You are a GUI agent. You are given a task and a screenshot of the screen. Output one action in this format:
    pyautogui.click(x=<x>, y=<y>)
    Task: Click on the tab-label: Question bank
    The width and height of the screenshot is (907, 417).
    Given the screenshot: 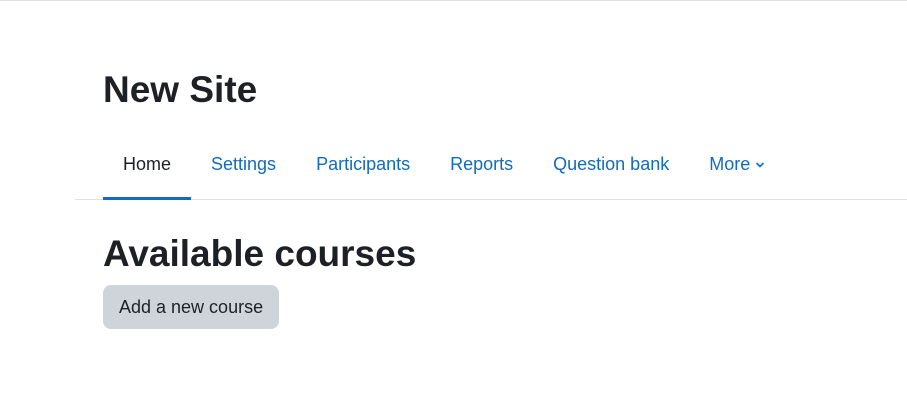 What is the action you would take?
    pyautogui.click(x=611, y=164)
    